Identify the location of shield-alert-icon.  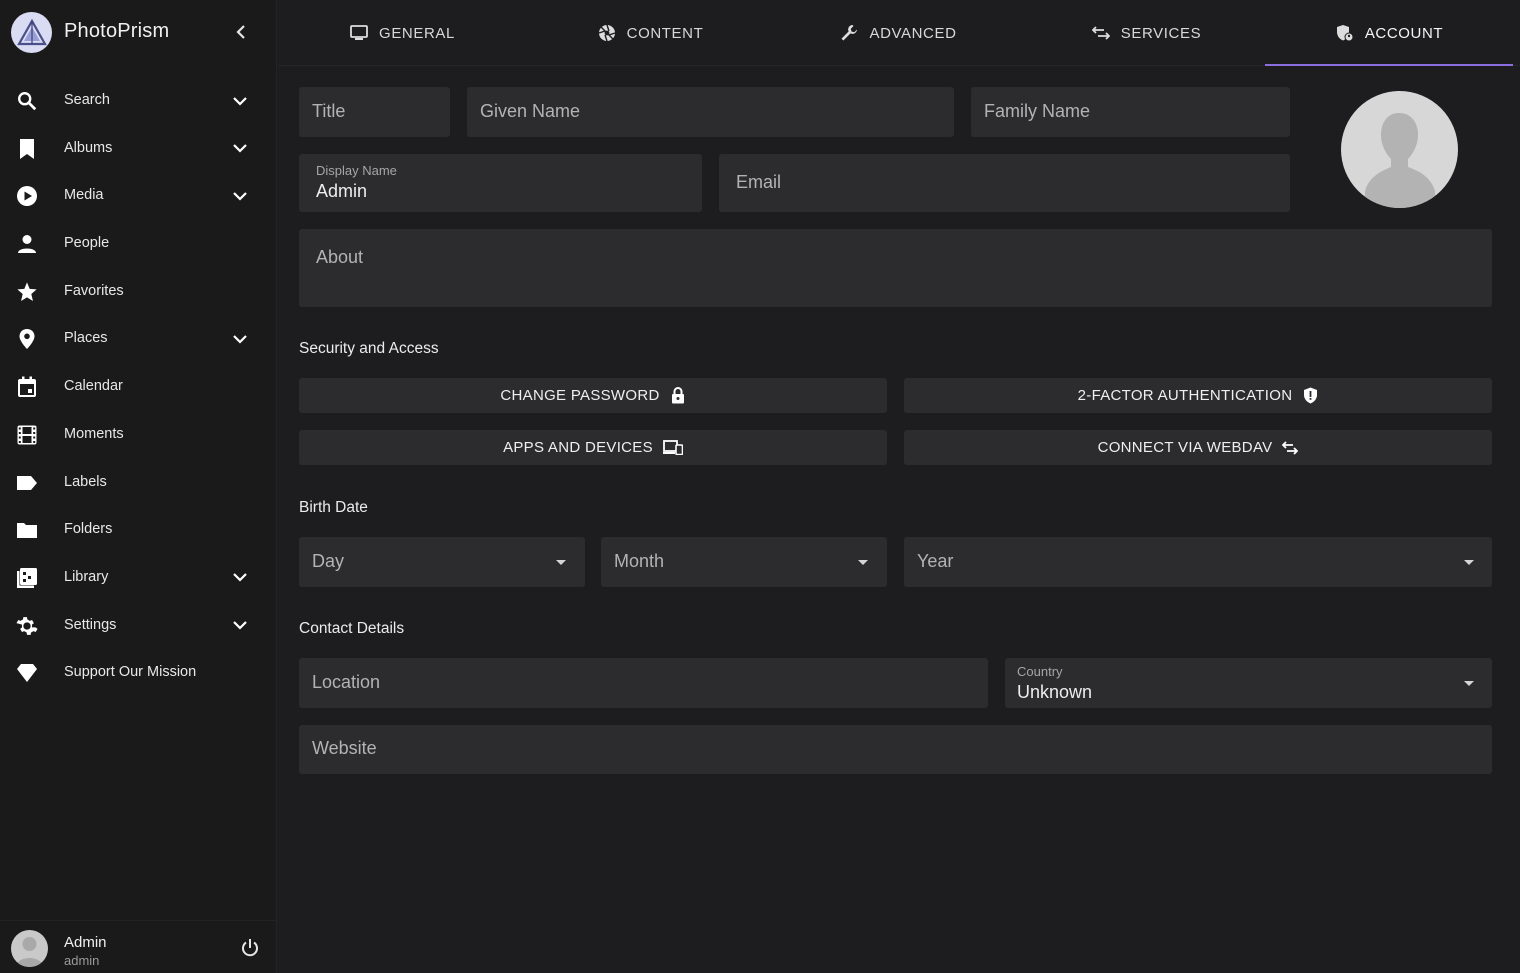
(1310, 395).